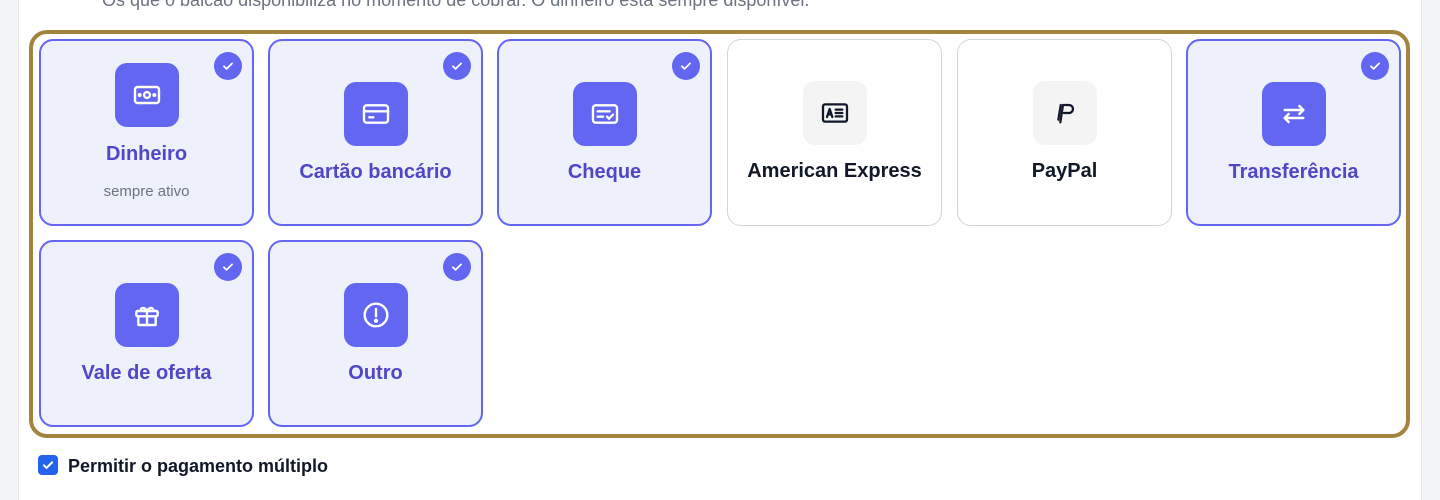  I want to click on transfer-icon, so click(1293, 114).